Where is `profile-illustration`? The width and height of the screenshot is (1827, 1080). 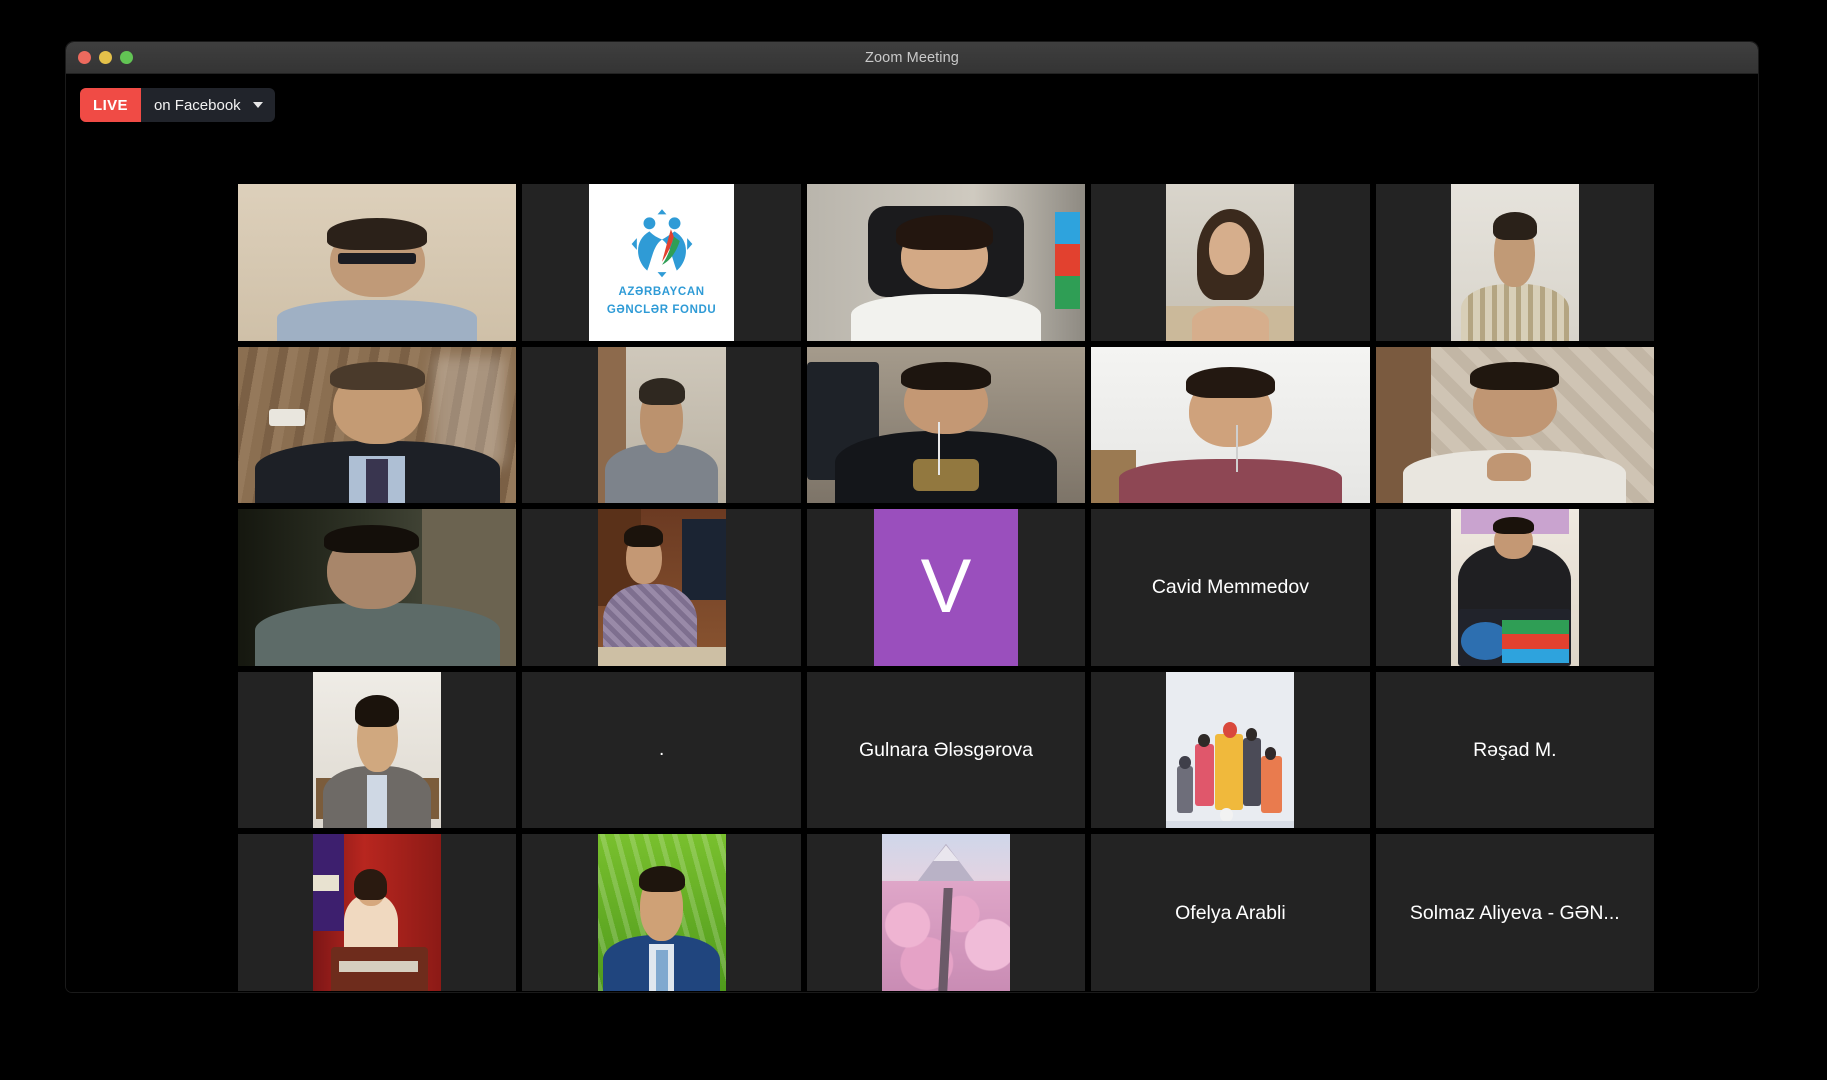 profile-illustration is located at coordinates (1230, 750).